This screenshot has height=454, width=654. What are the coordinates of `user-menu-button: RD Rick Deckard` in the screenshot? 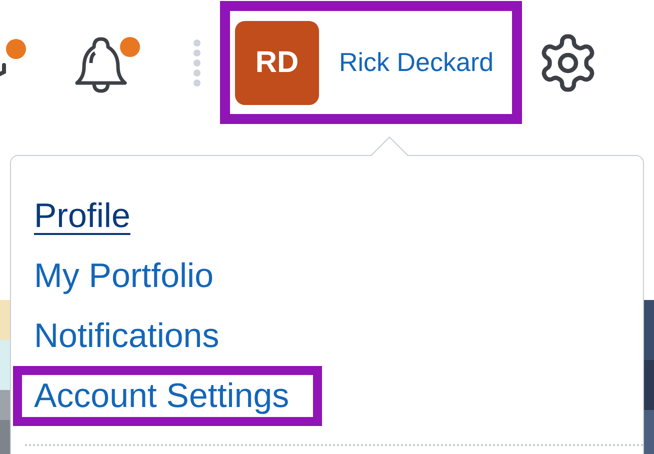 It's located at (371, 62).